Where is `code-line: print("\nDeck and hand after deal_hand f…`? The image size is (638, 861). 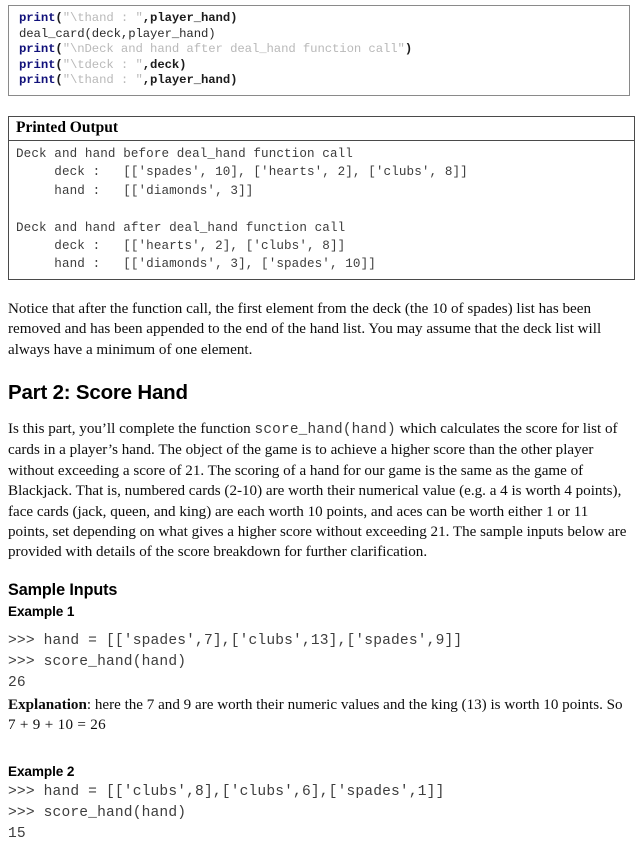 code-line: print("\nDeck and hand after deal_hand f… is located at coordinates (321, 50).